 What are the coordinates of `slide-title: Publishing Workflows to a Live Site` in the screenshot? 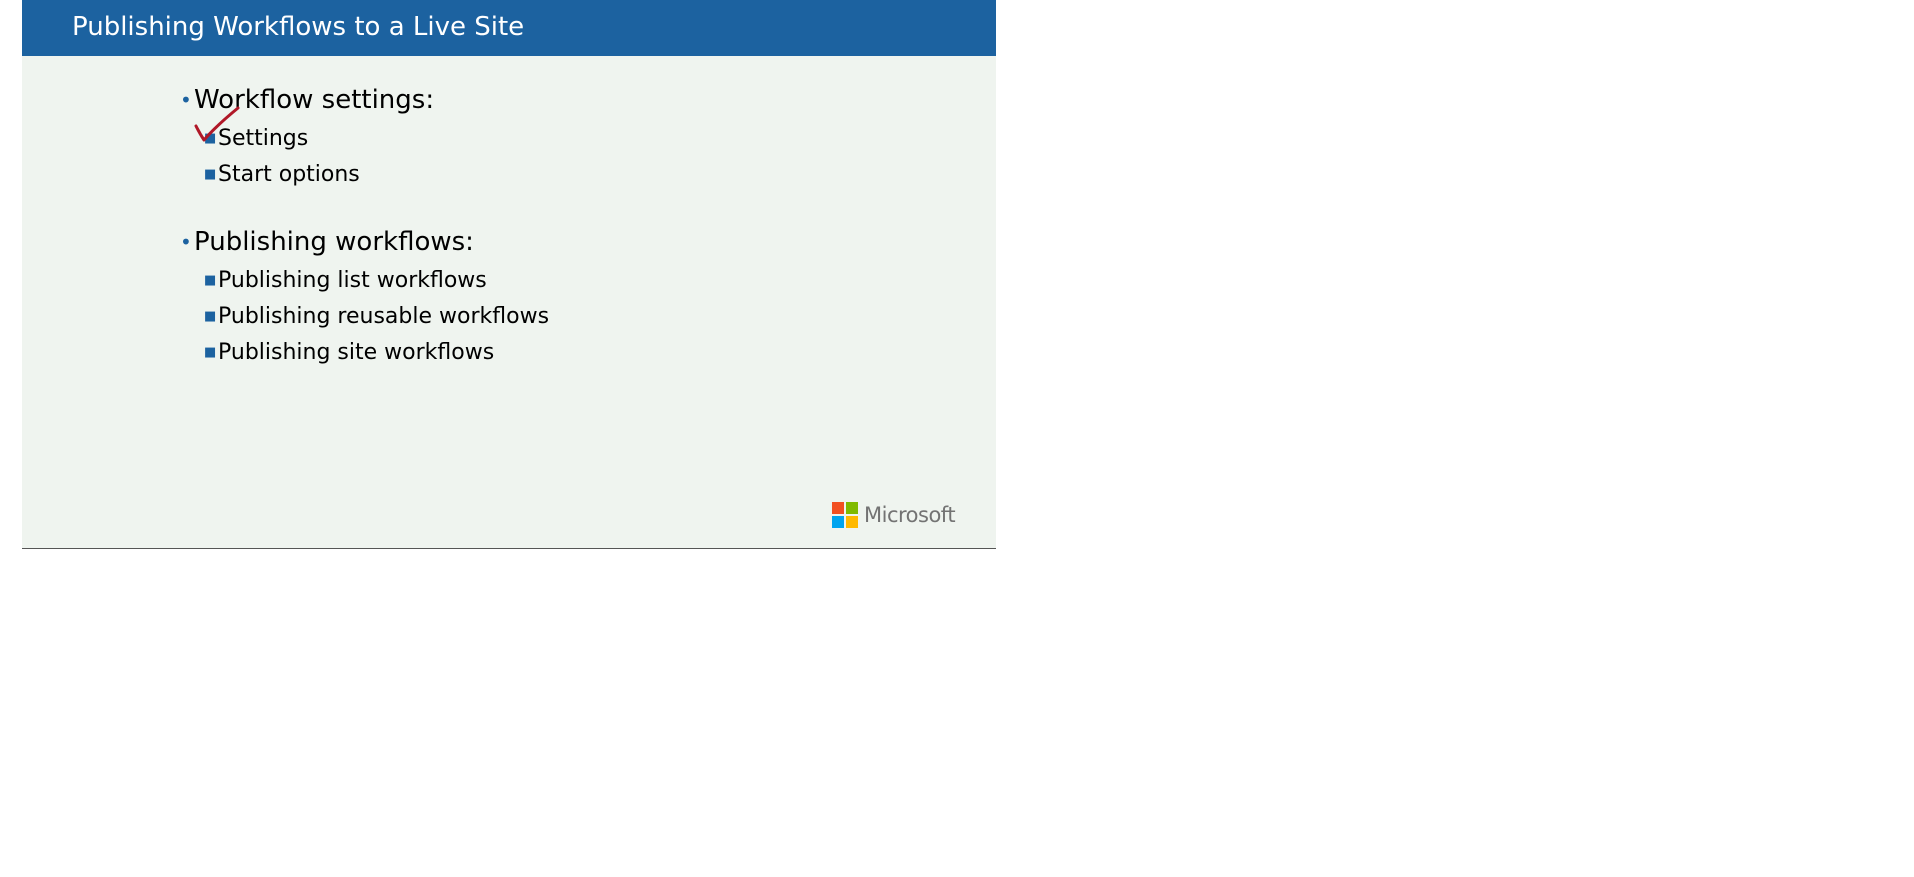 It's located at (298, 27).